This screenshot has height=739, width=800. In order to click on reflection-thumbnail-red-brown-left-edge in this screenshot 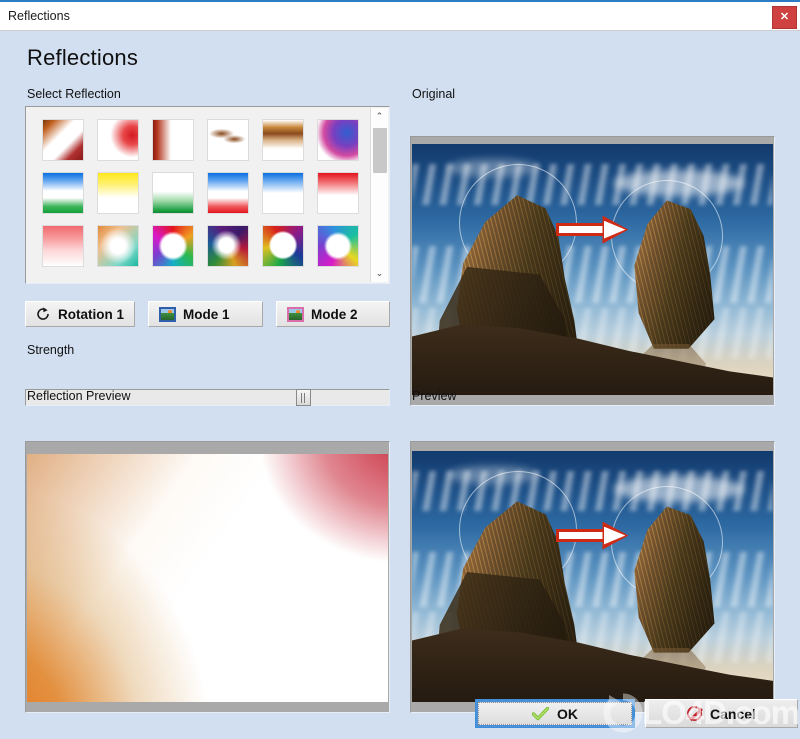, I will do `click(173, 140)`.